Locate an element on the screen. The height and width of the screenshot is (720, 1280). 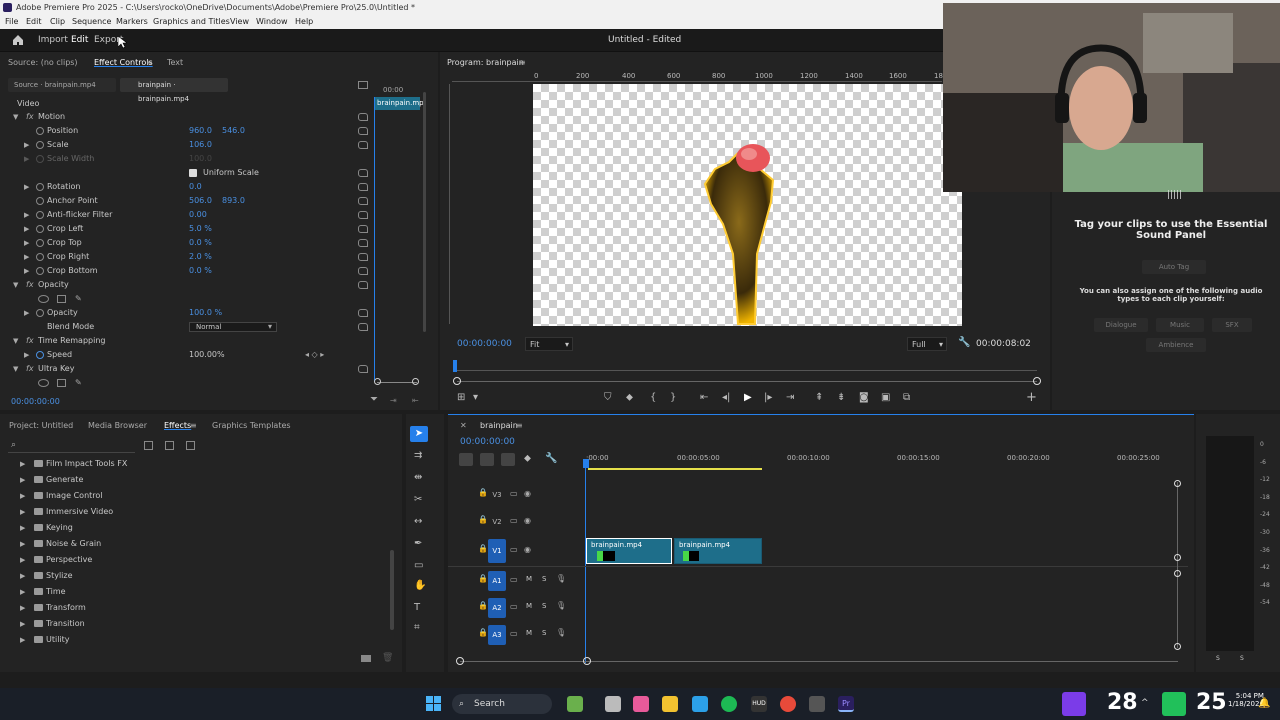
crop-right-row: ▶ Crop Right 2.0 % is located at coordinates (187, 257).